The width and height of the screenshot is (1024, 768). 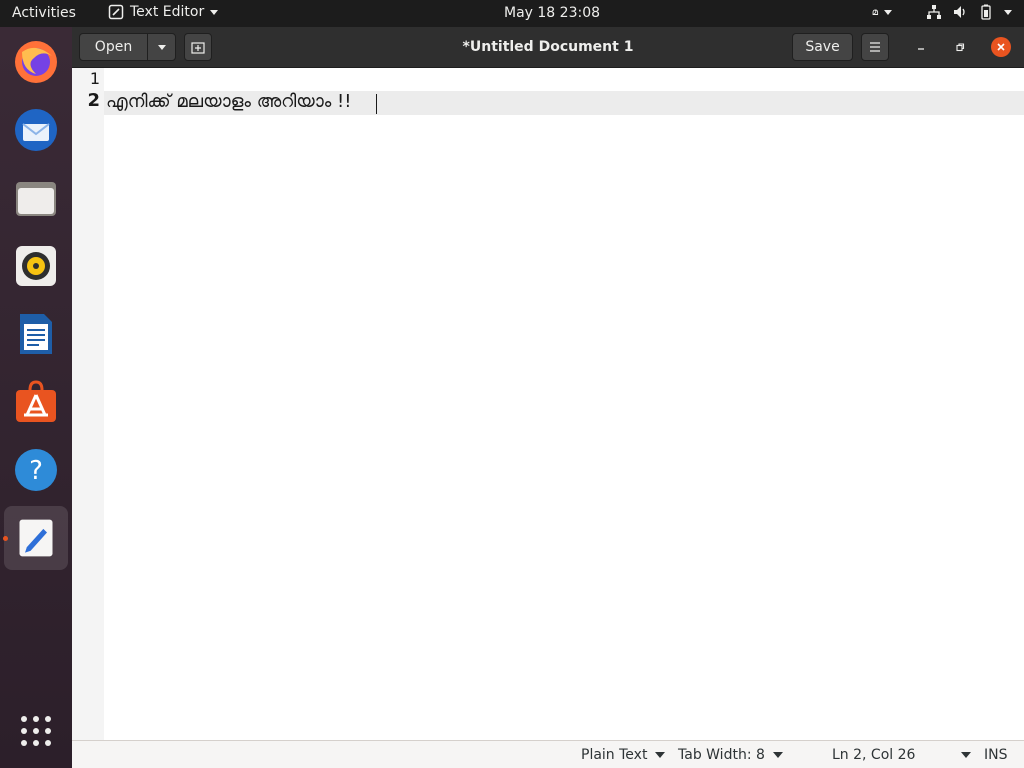 I want to click on dock-rhythmbox, so click(x=36, y=266).